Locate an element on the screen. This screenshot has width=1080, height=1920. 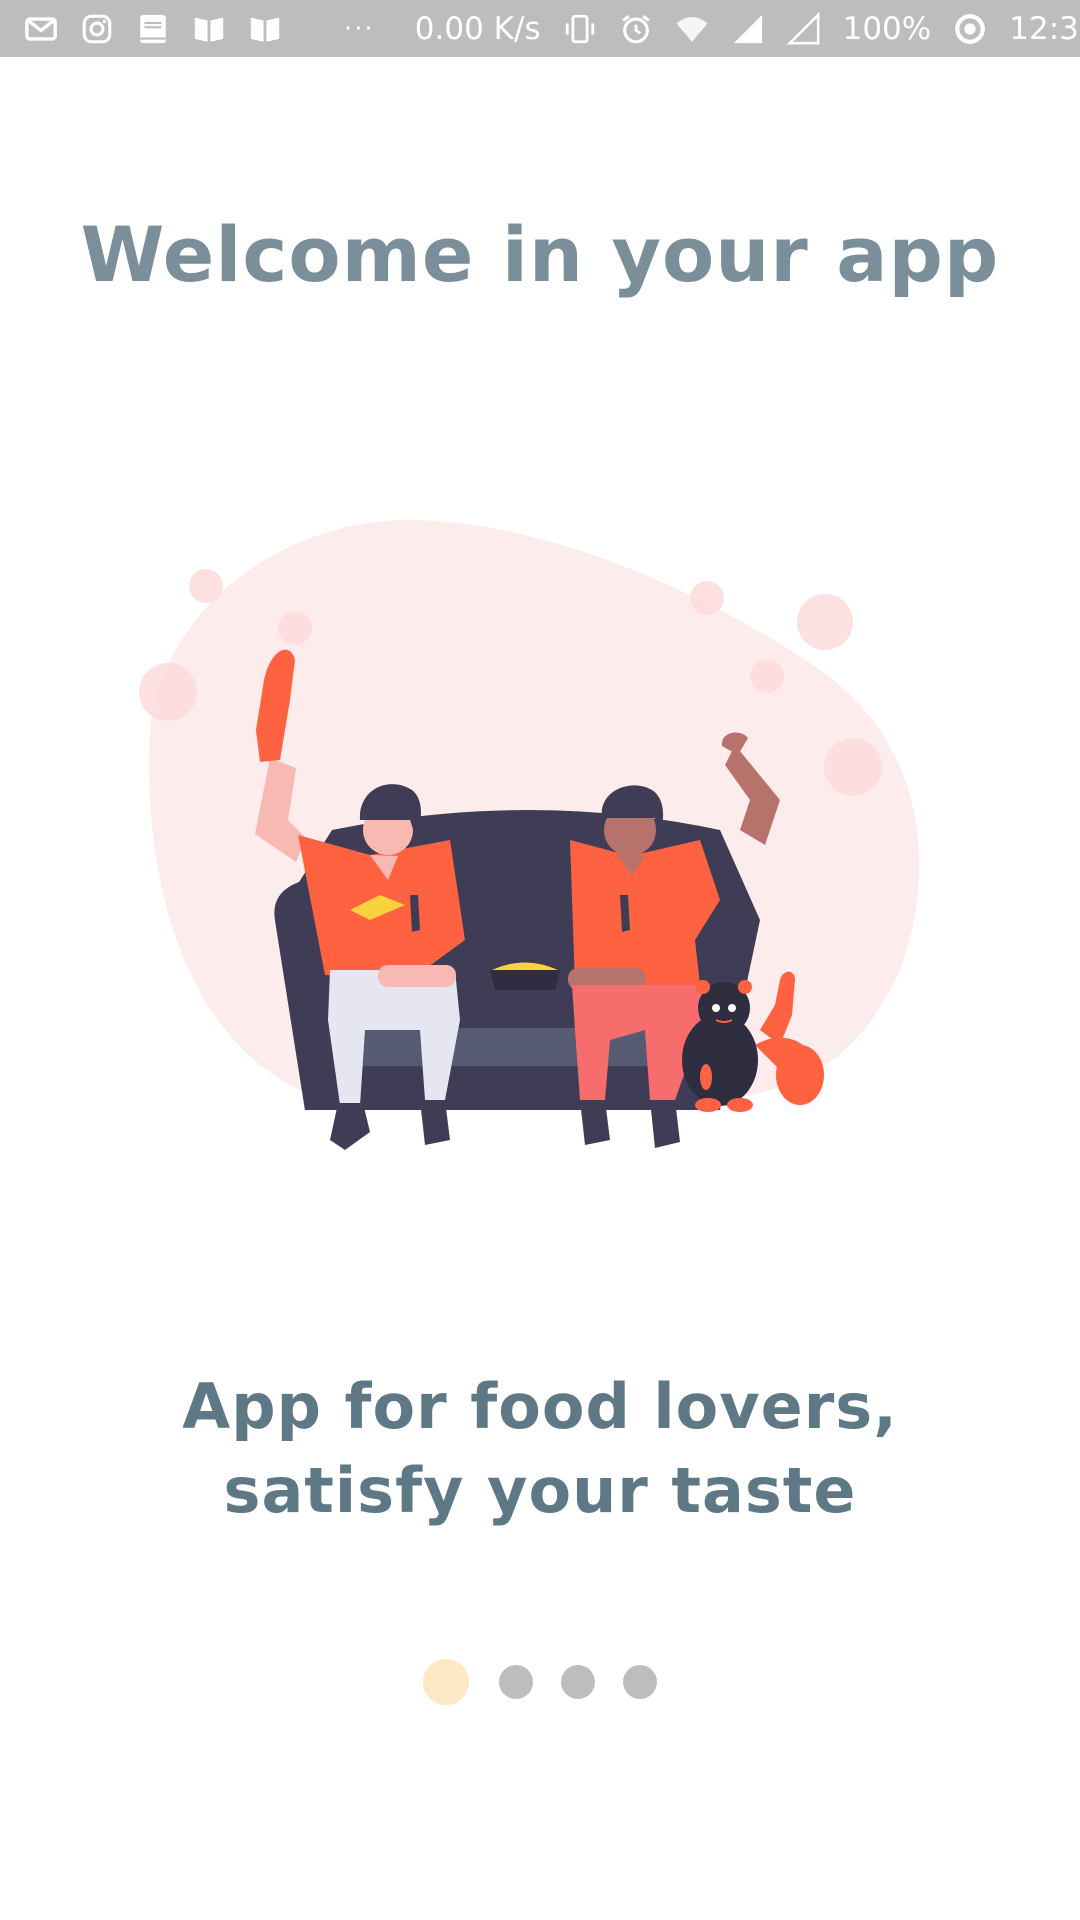
instagram-icon is located at coordinates (97, 29).